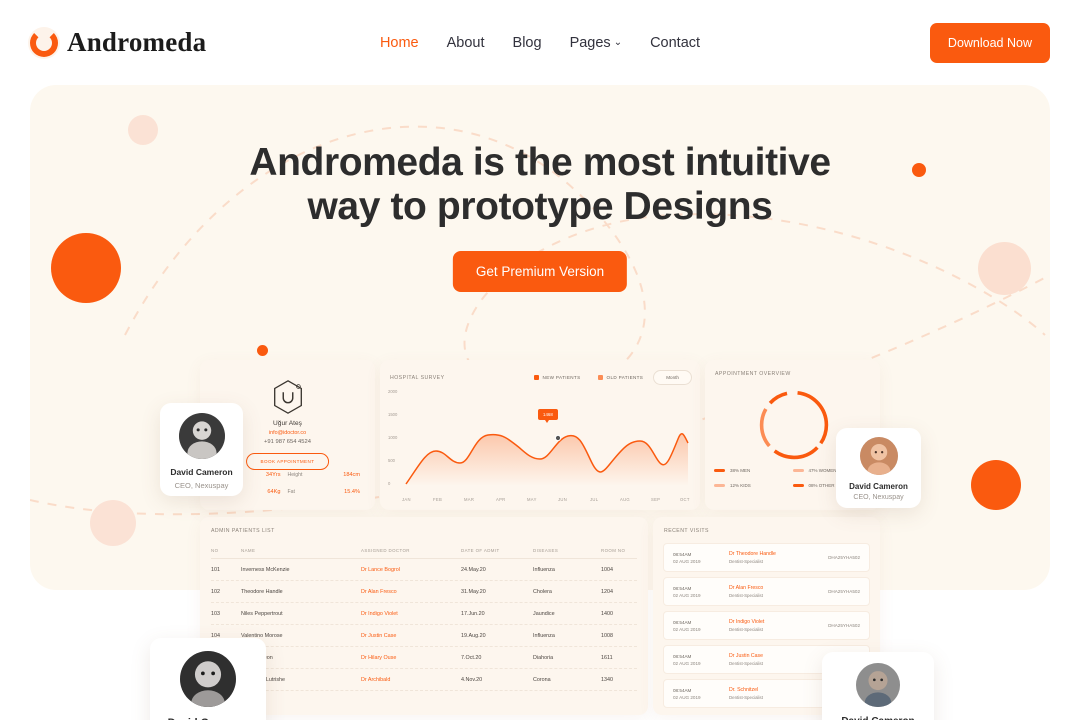 The width and height of the screenshot is (1080, 720). What do you see at coordinates (618, 42) in the screenshot?
I see `chevron-down-icon: ⌄` at bounding box center [618, 42].